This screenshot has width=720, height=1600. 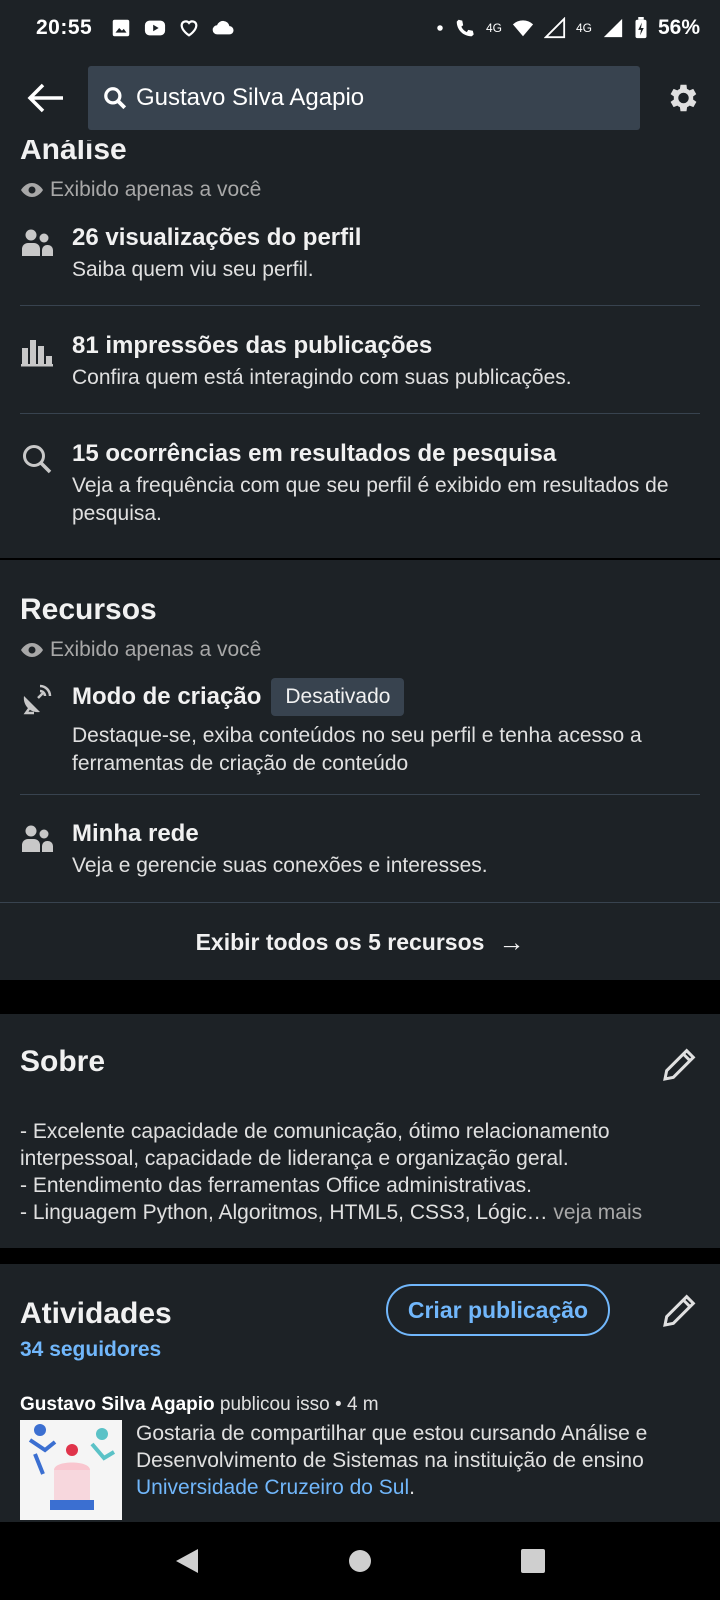 I want to click on post-action: publicou isso • 4 m, so click(x=299, y=1404).